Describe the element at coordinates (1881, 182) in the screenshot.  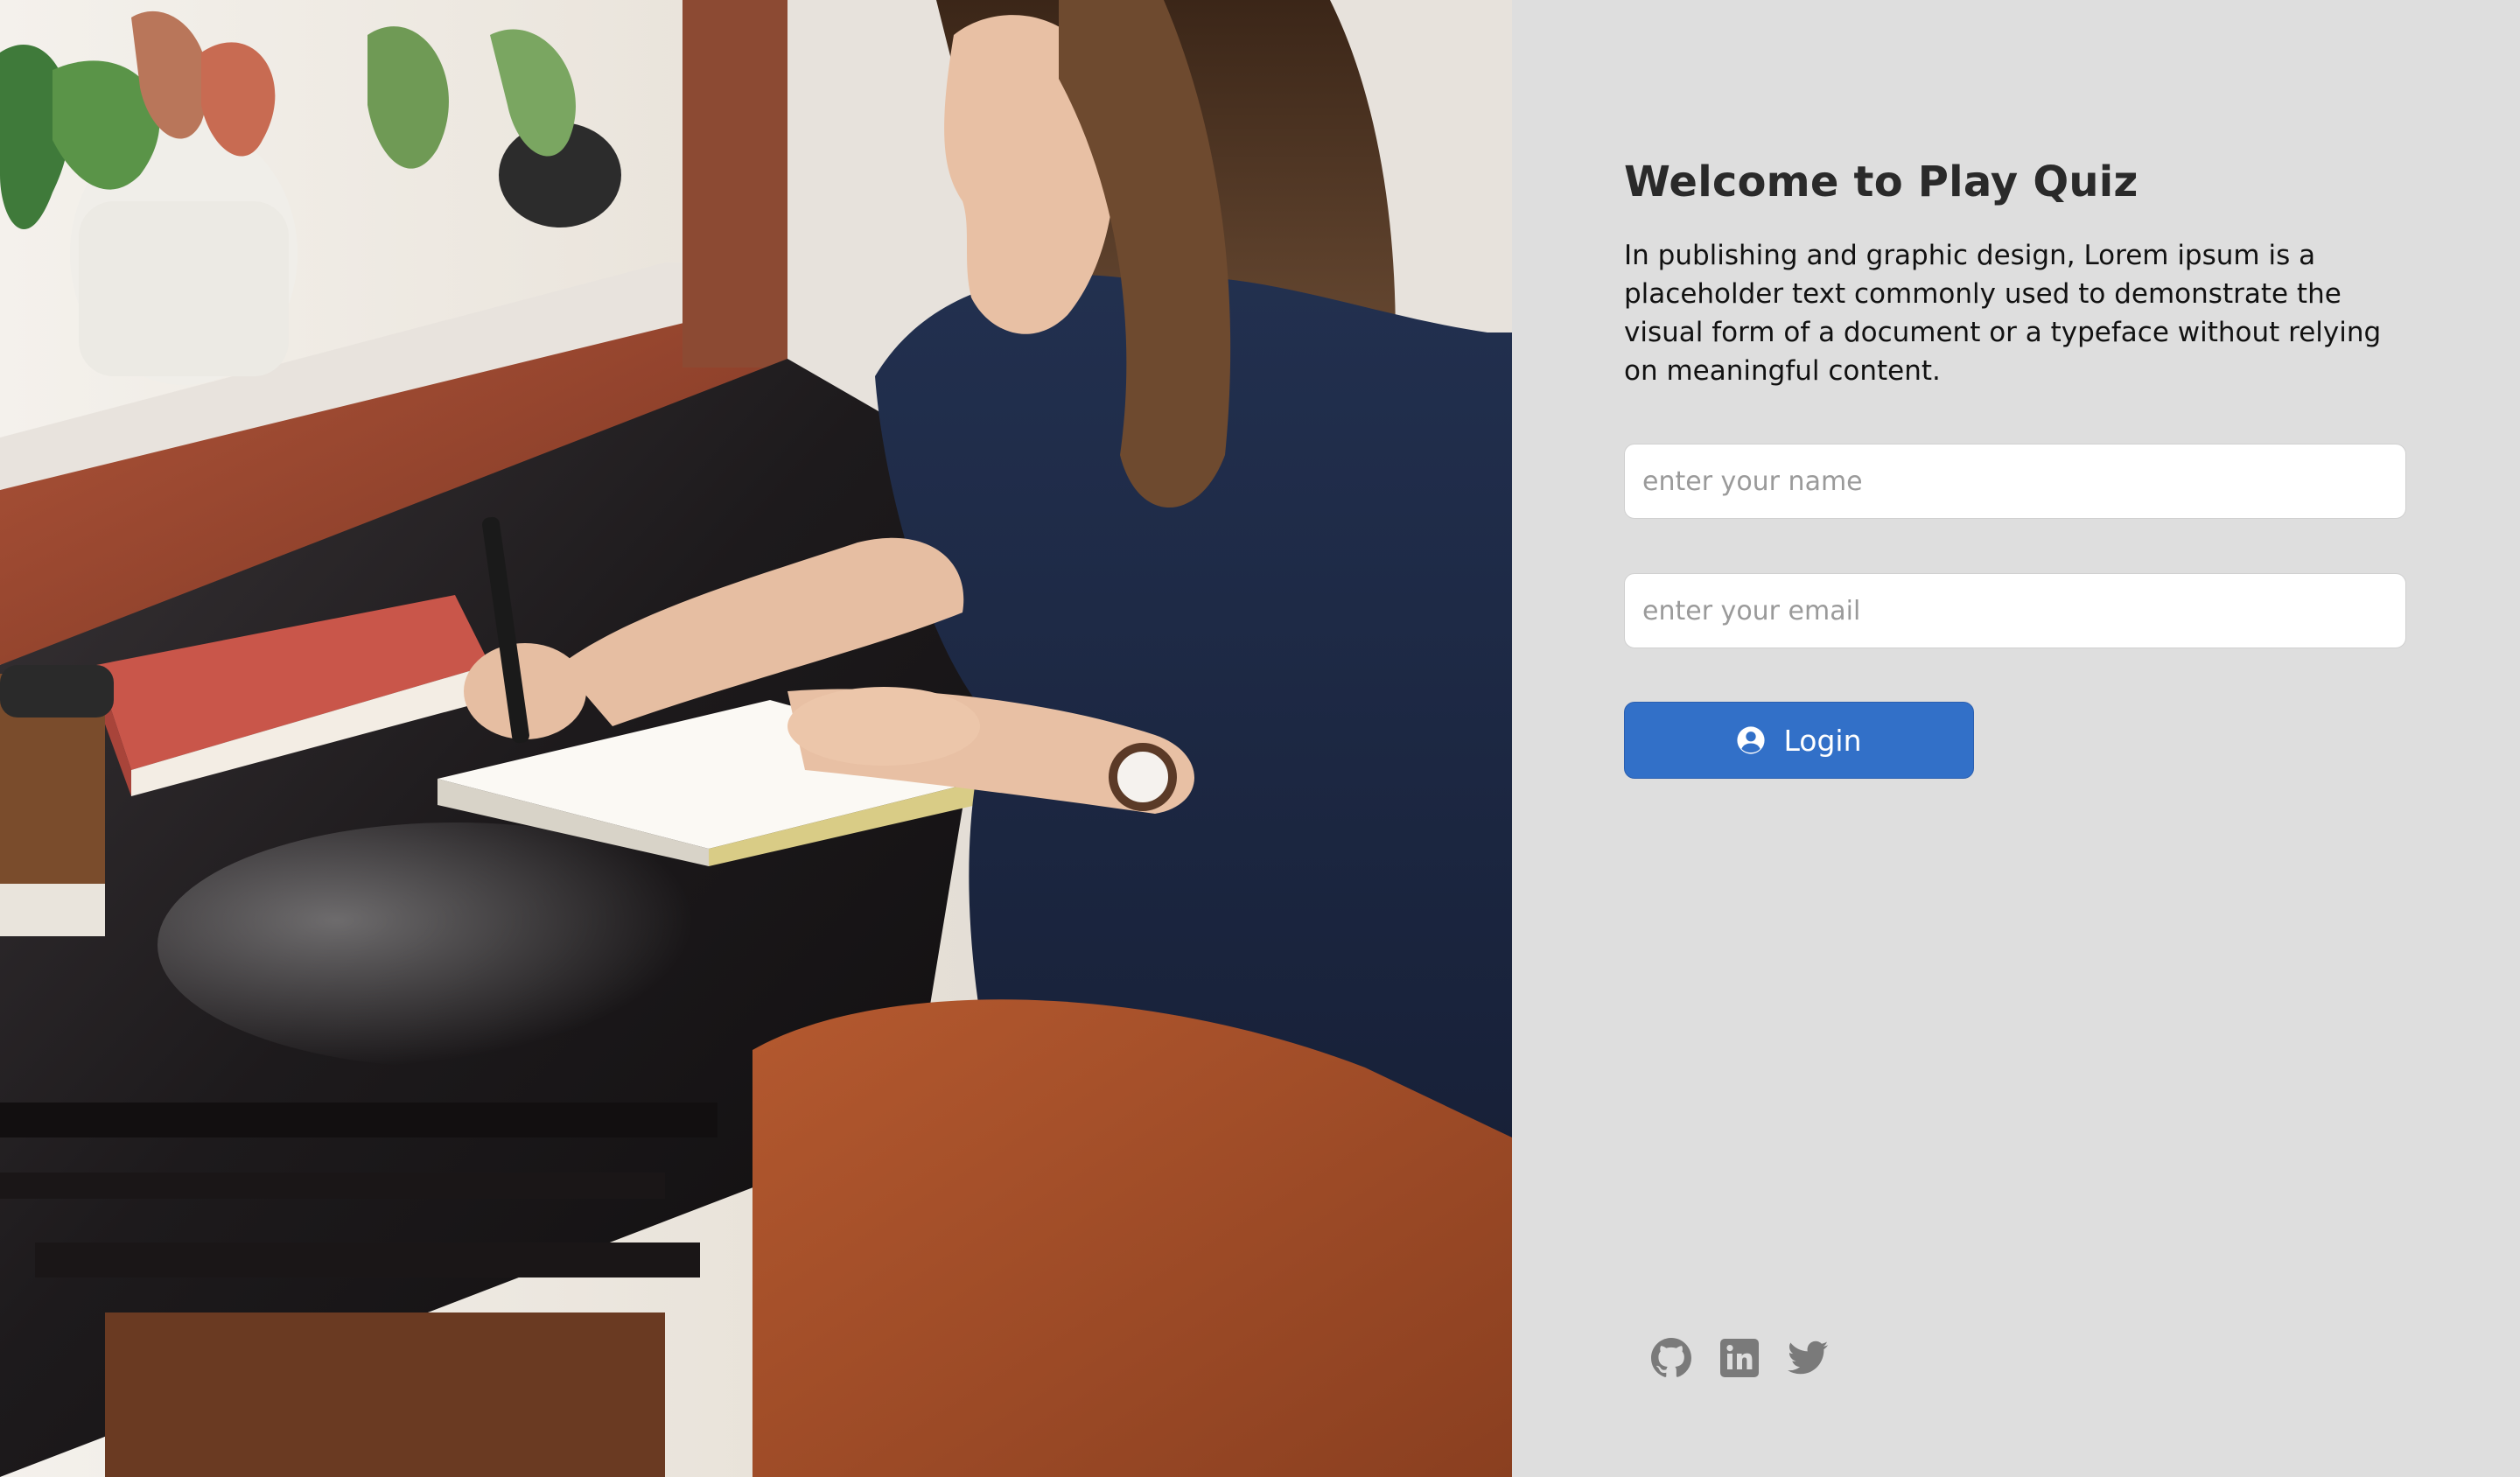
I see `page-title: Welcome to Play Quiz` at that location.